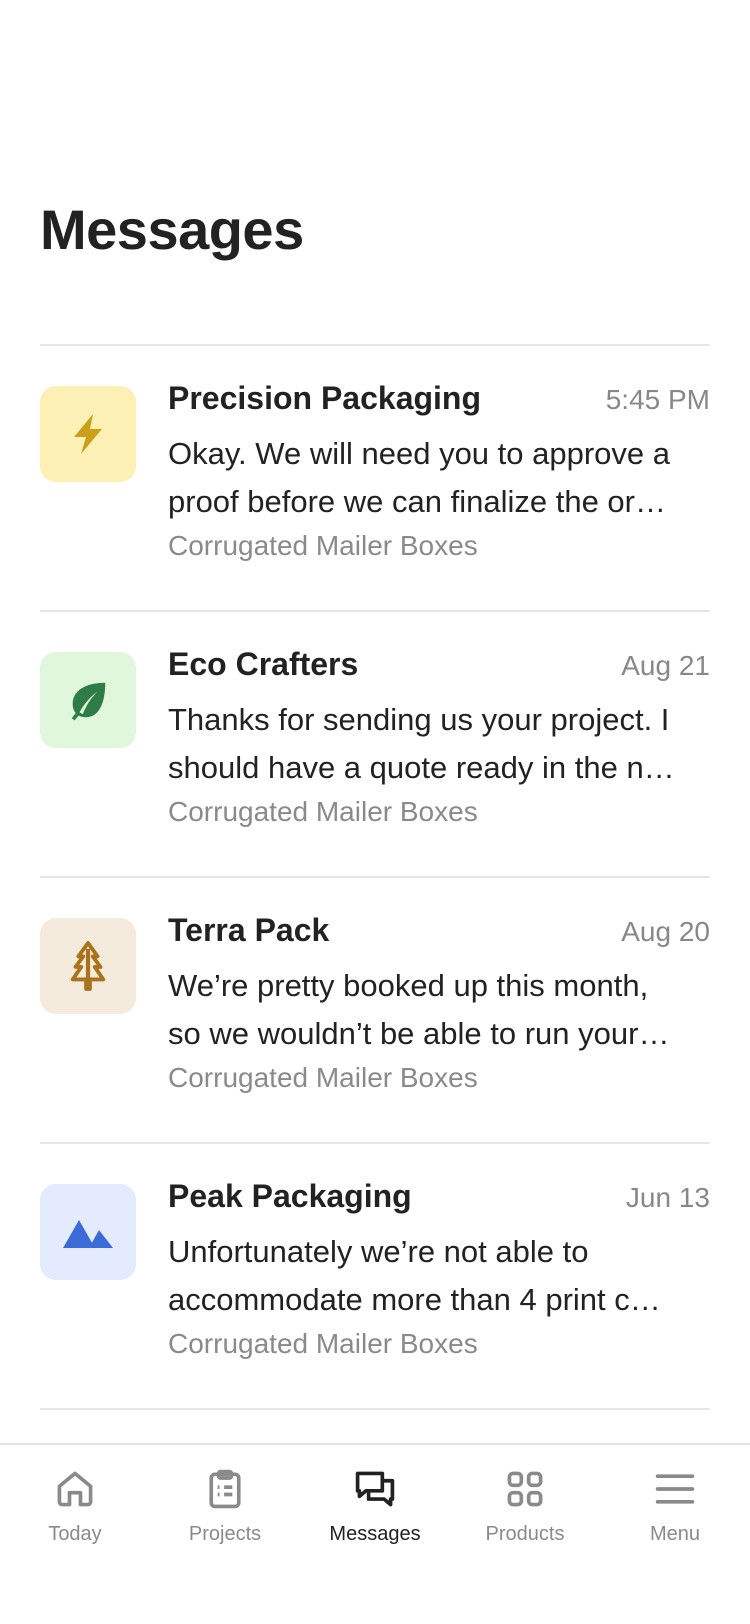 This screenshot has height=1624, width=750. I want to click on lightning-icon, so click(88, 434).